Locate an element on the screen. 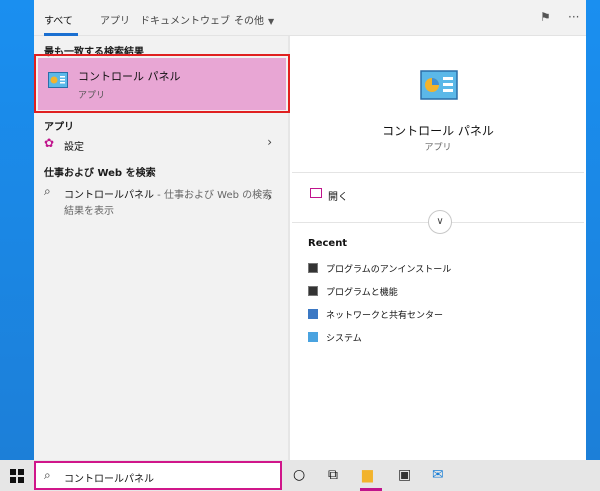 The image size is (600, 491). web-result-text: コントロールパネル - 仕事および Web の検索 is located at coordinates (168, 193).